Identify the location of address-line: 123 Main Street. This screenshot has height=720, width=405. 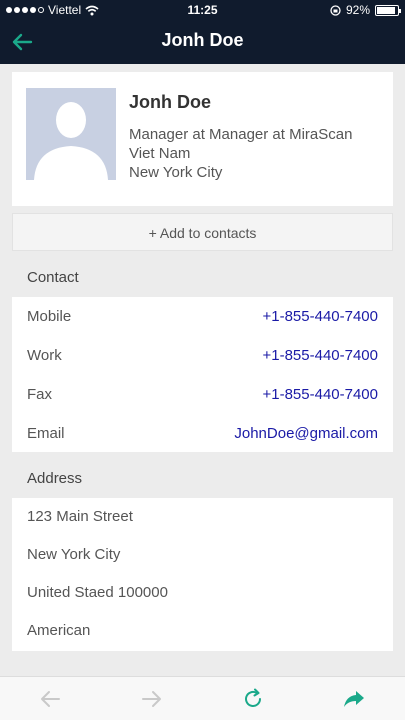
(80, 516).